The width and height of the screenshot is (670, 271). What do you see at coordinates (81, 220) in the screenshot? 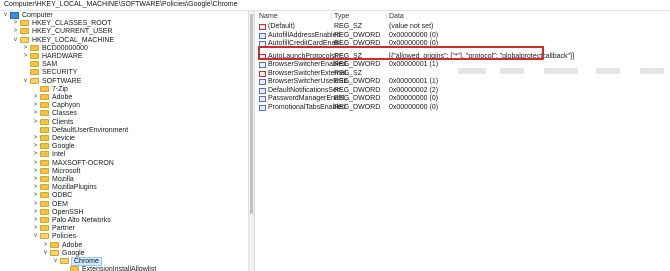
I see `tree-item-label: Palo Alto Networks` at bounding box center [81, 220].